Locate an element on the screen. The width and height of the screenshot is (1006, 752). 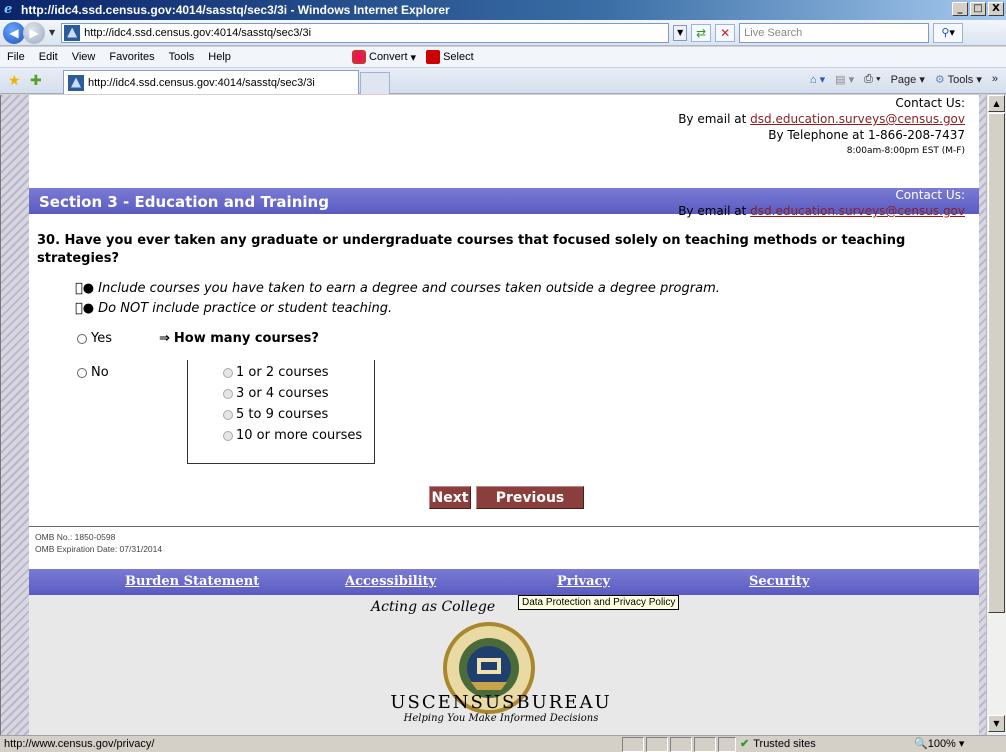
feeds-icon: ▤ ▾ is located at coordinates (844, 79).